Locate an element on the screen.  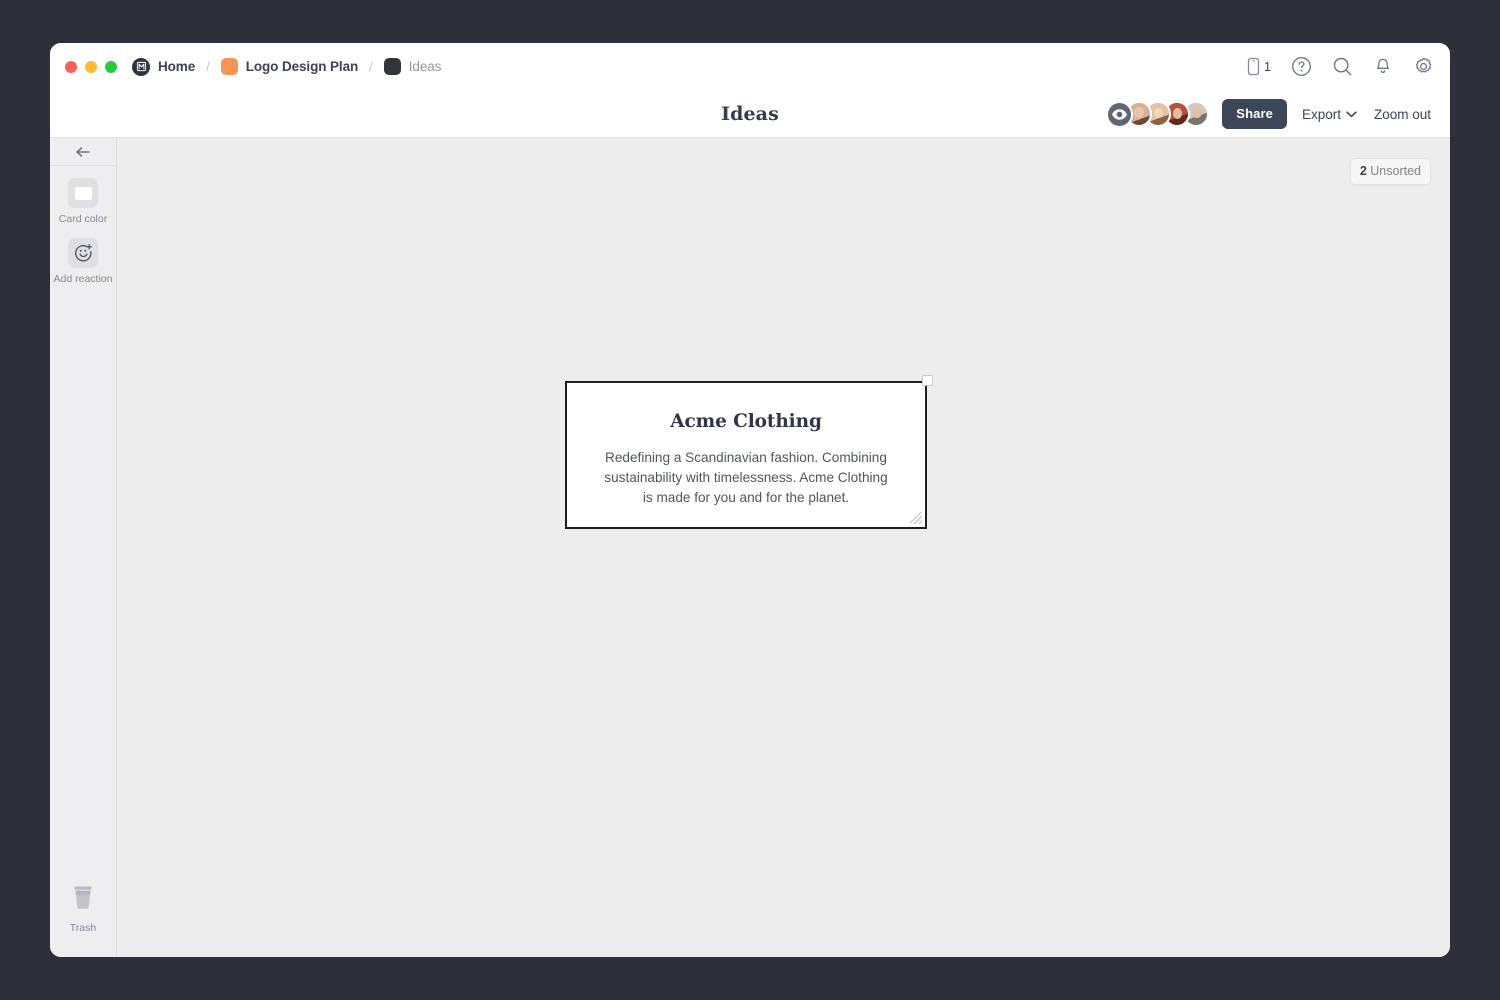
note-title: Acme Clothing is located at coordinates (746, 421).